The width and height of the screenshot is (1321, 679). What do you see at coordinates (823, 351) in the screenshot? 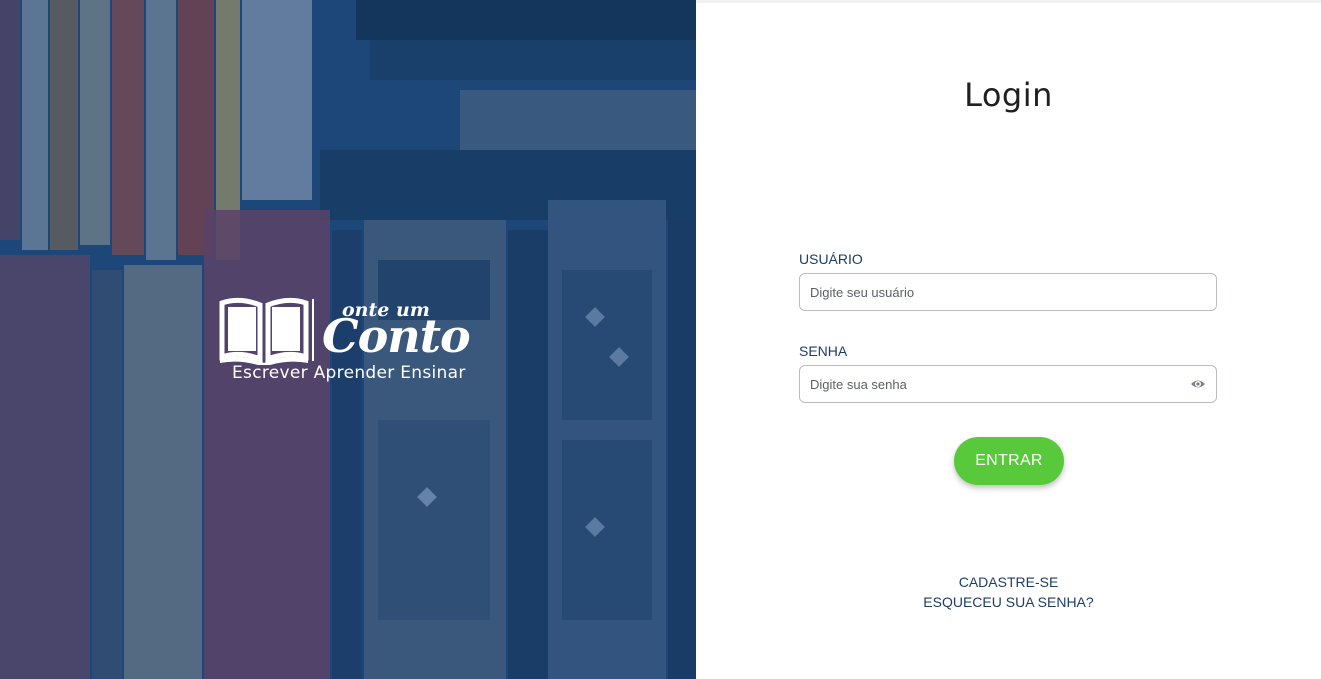
I see `password-label: SENHA` at bounding box center [823, 351].